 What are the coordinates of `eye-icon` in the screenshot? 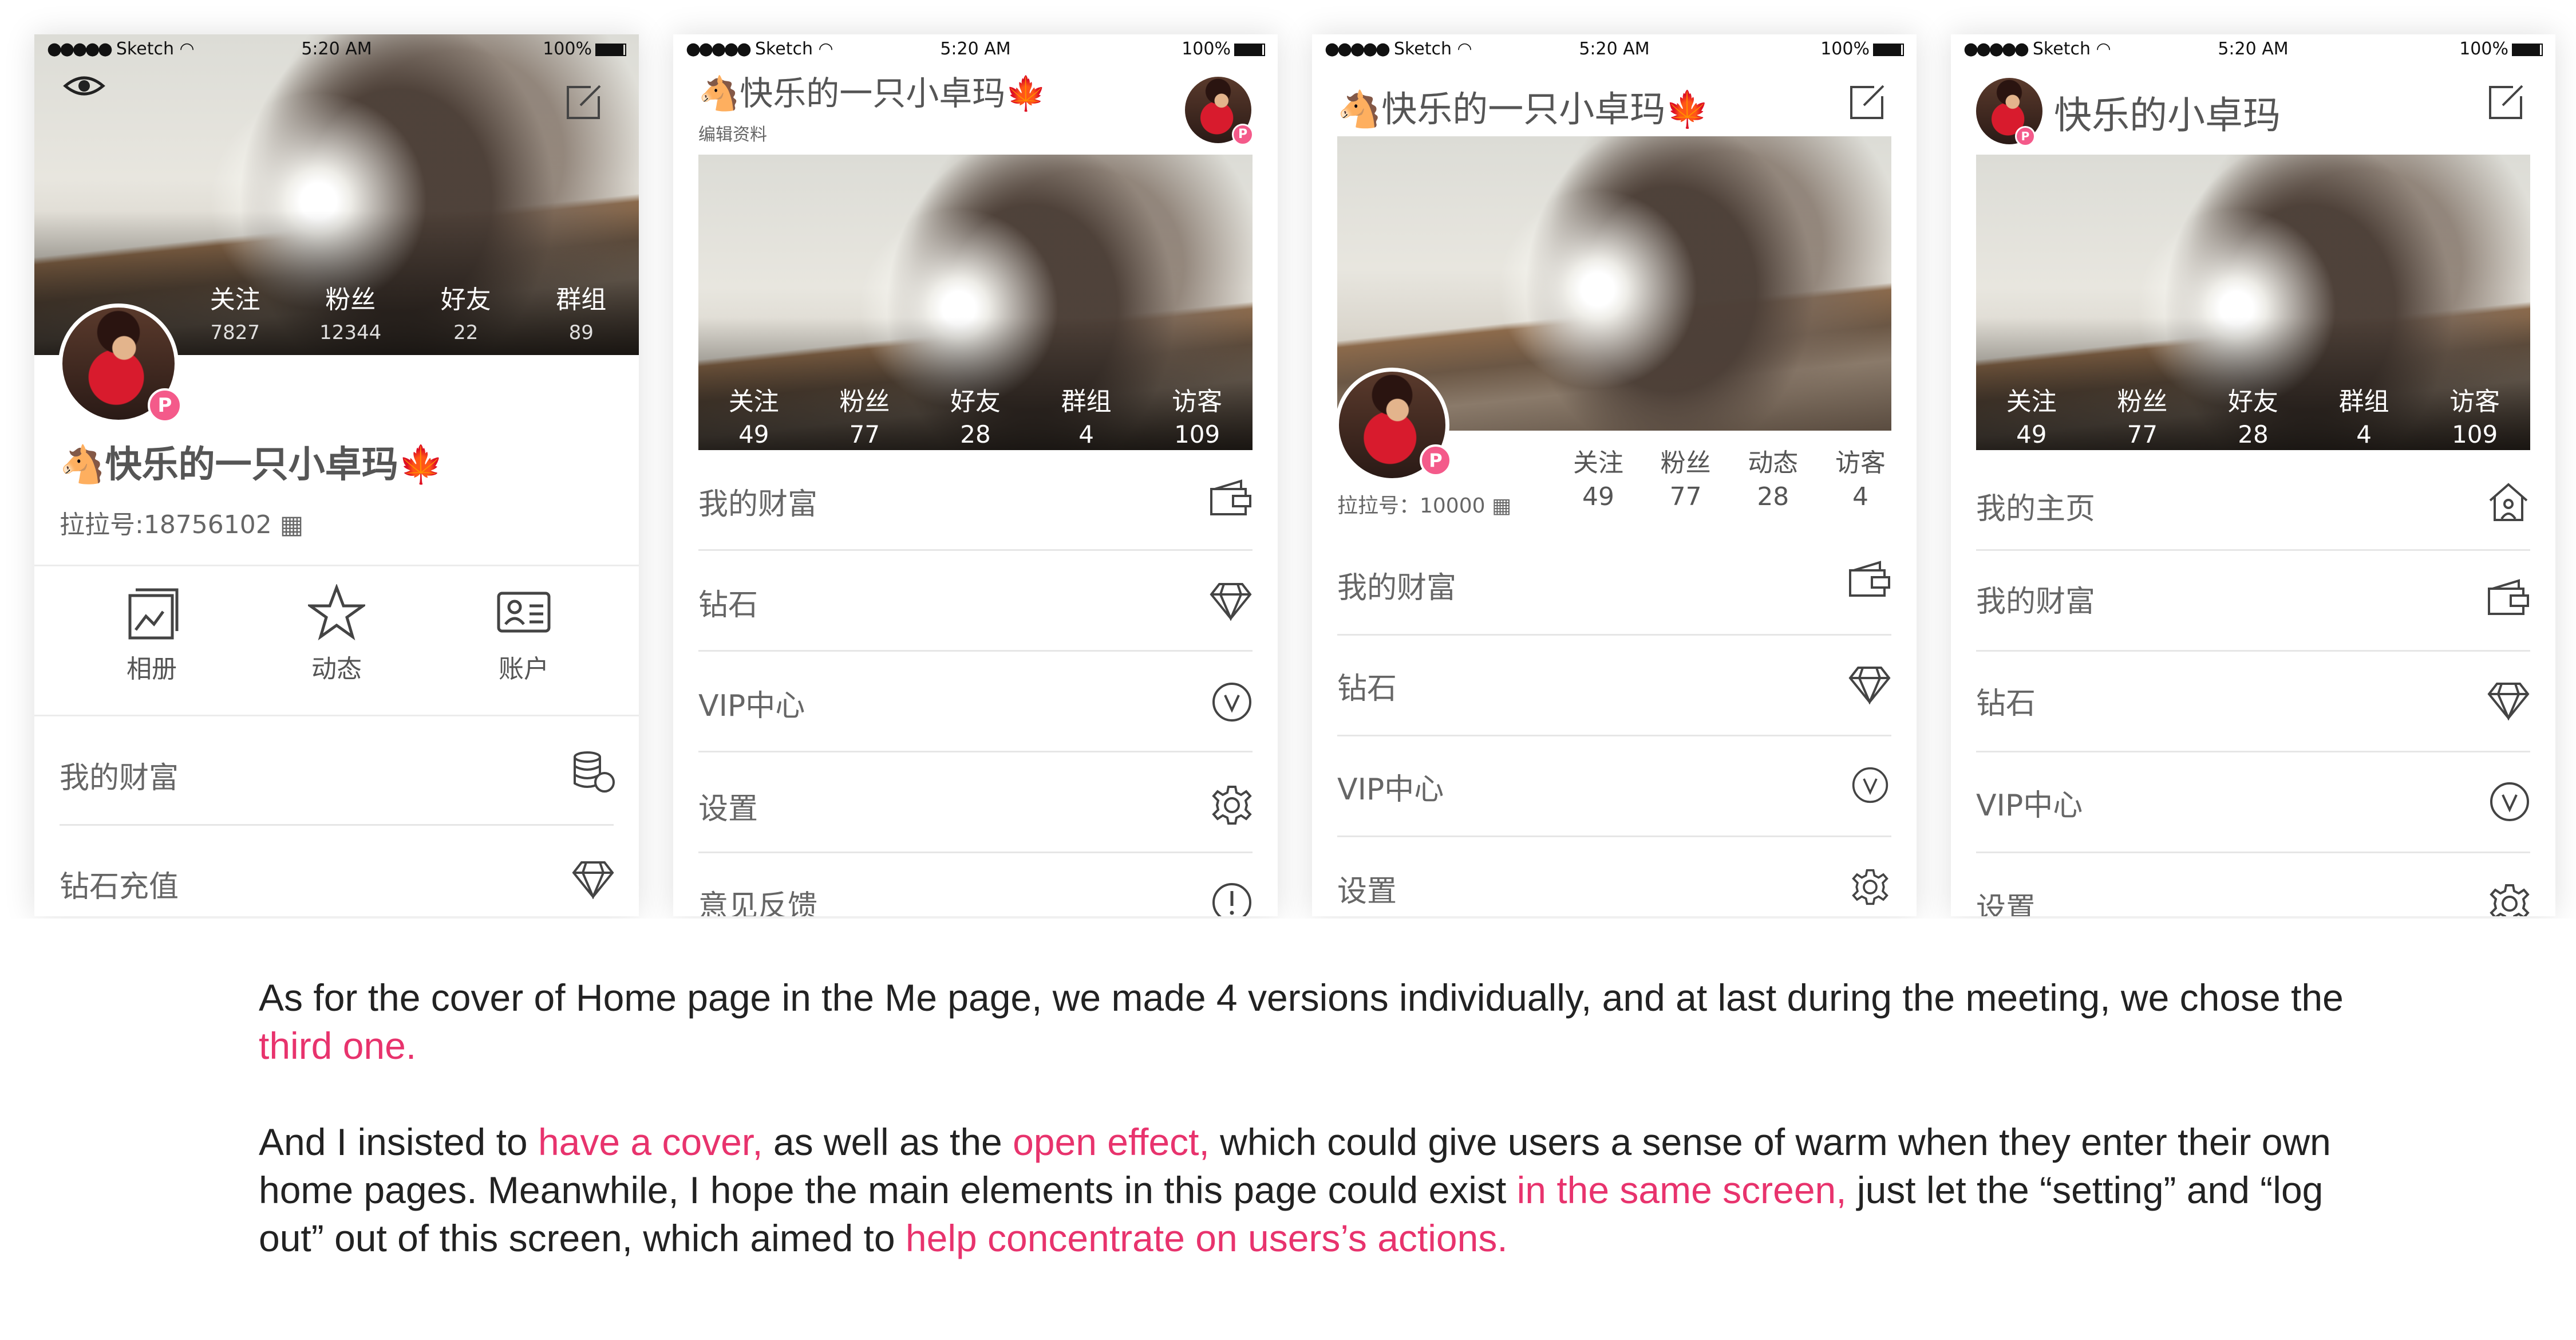 It's located at (84, 86).